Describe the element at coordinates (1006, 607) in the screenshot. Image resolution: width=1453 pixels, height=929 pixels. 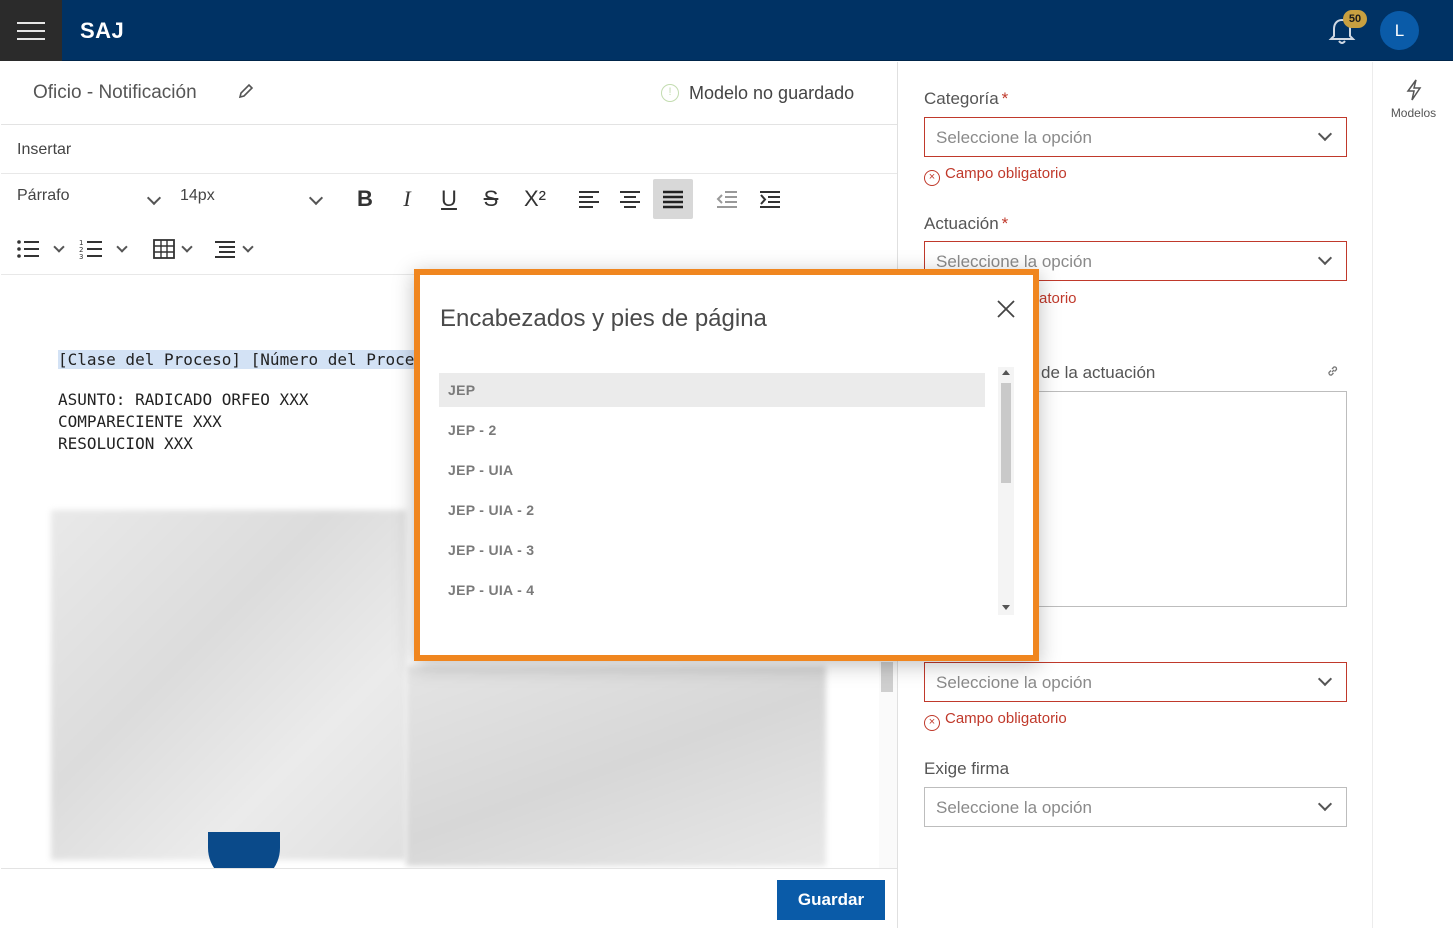
I see `scroll-down-arrow-icon` at that location.